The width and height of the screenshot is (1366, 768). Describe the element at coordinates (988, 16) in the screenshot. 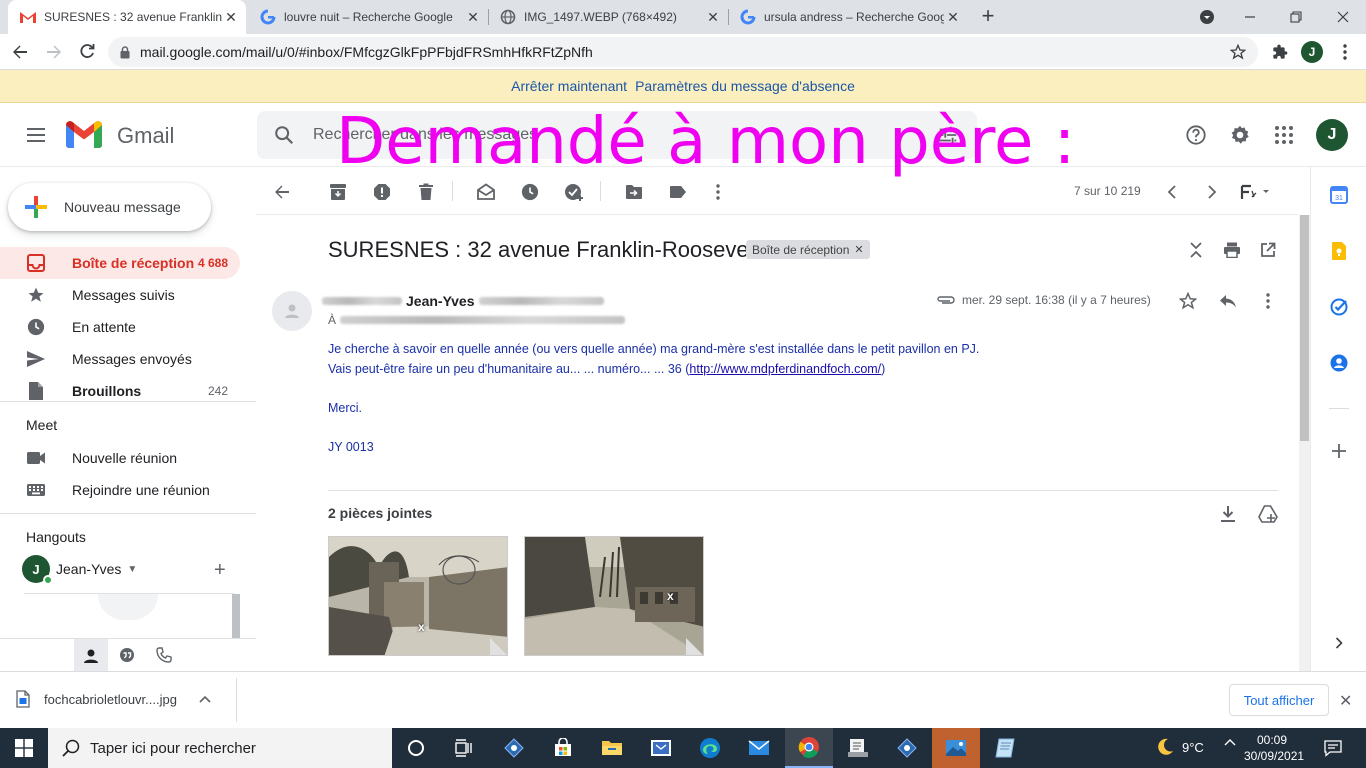

I see `new-tab-button: +` at that location.